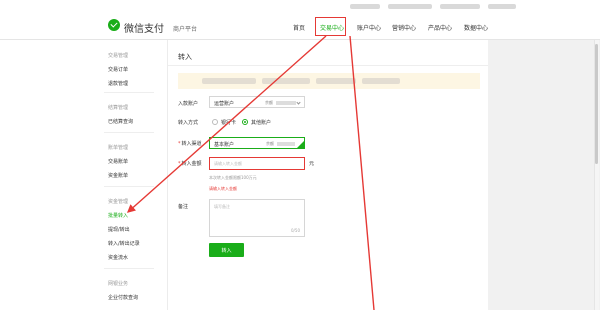  Describe the element at coordinates (404, 27) in the screenshot. I see `nav-marketing-center: 营销中心` at that location.